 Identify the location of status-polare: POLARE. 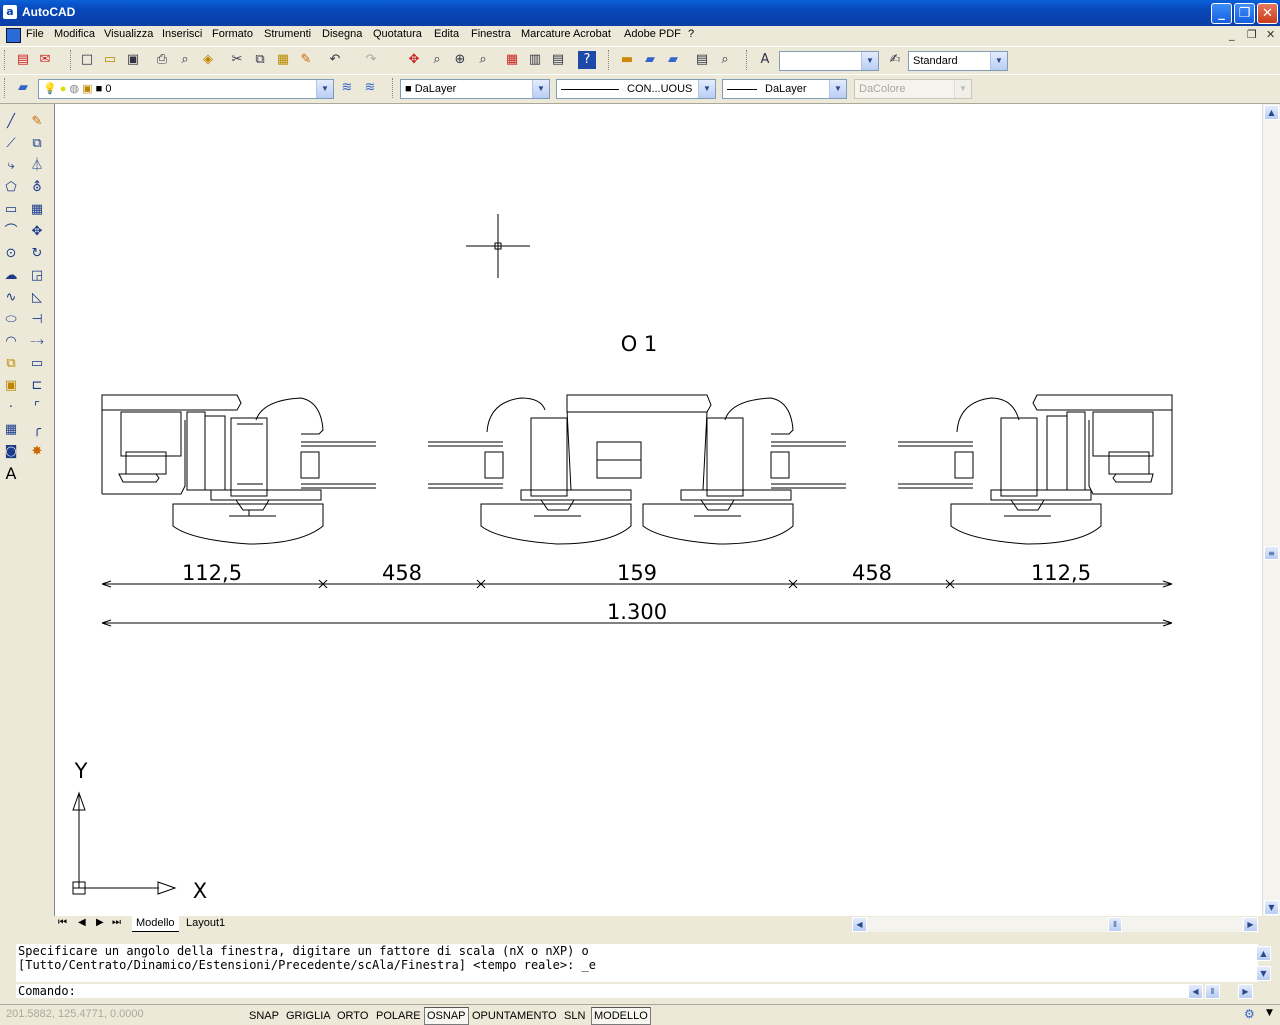
(398, 1016).